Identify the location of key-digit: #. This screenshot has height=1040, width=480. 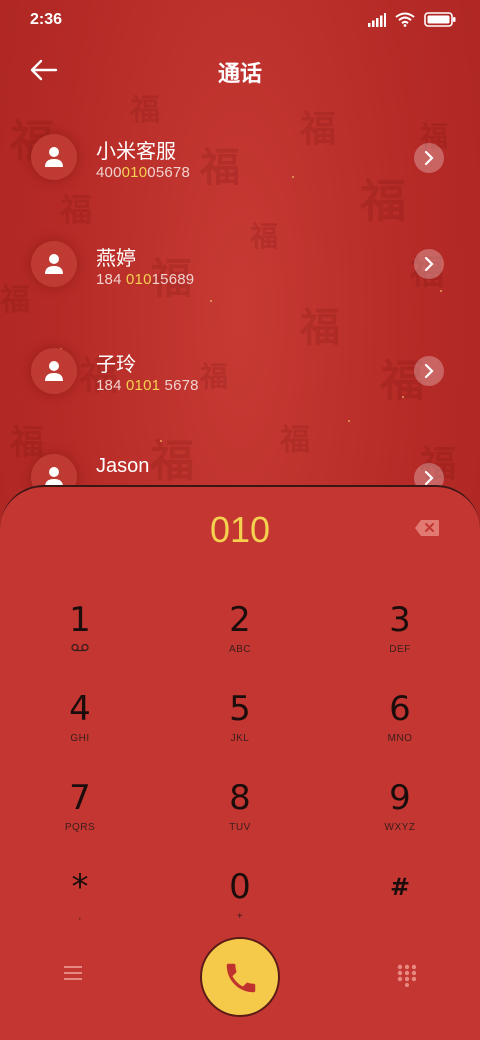
(400, 887).